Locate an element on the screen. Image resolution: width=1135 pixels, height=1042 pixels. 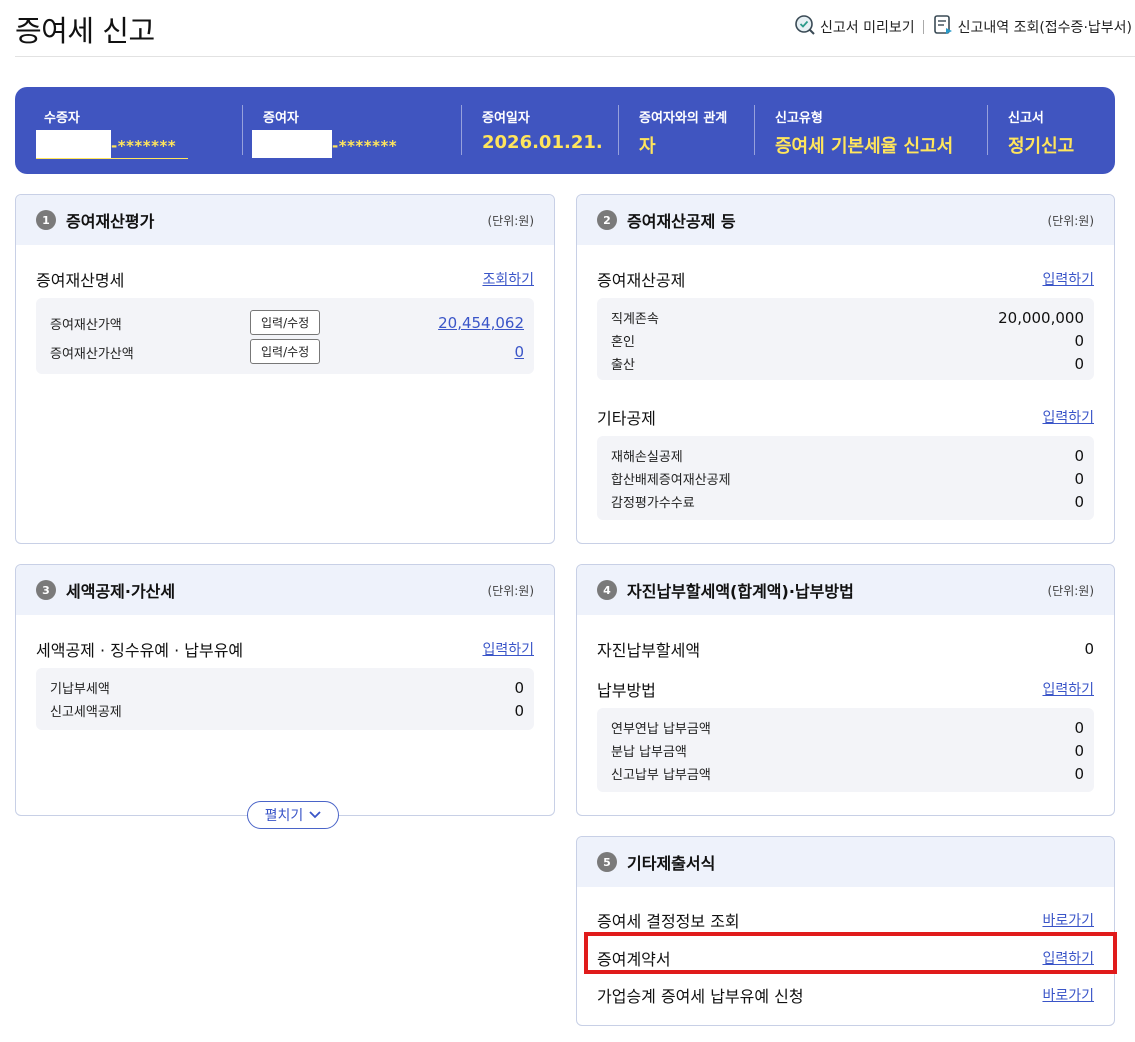
list-item: 출산 0 is located at coordinates (847, 364).